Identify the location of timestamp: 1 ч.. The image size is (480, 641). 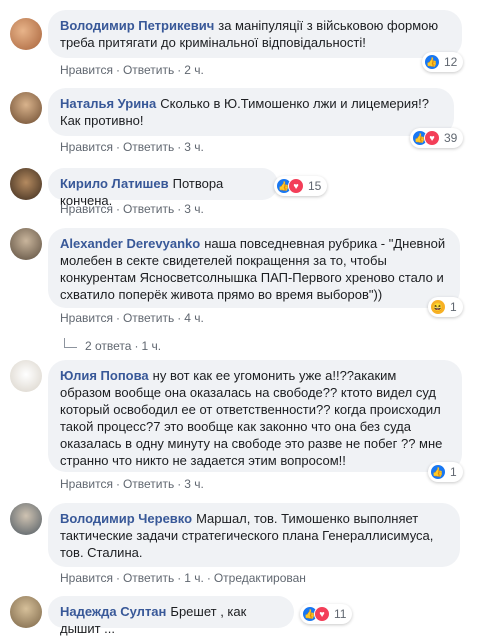
(194, 578).